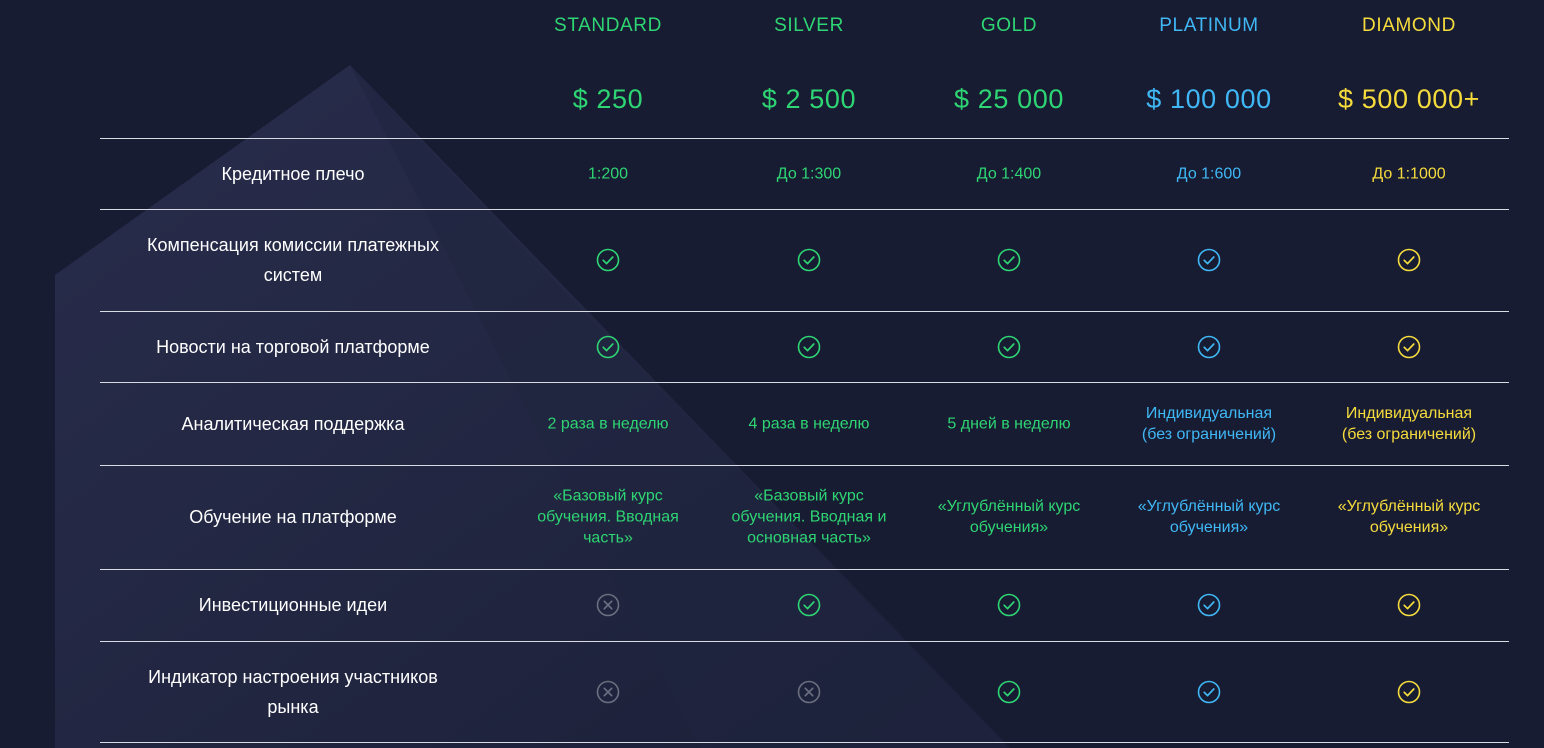 This screenshot has height=748, width=1544. Describe the element at coordinates (293, 605) in the screenshot. I see `row-label: Инвестиционные идеи` at that location.